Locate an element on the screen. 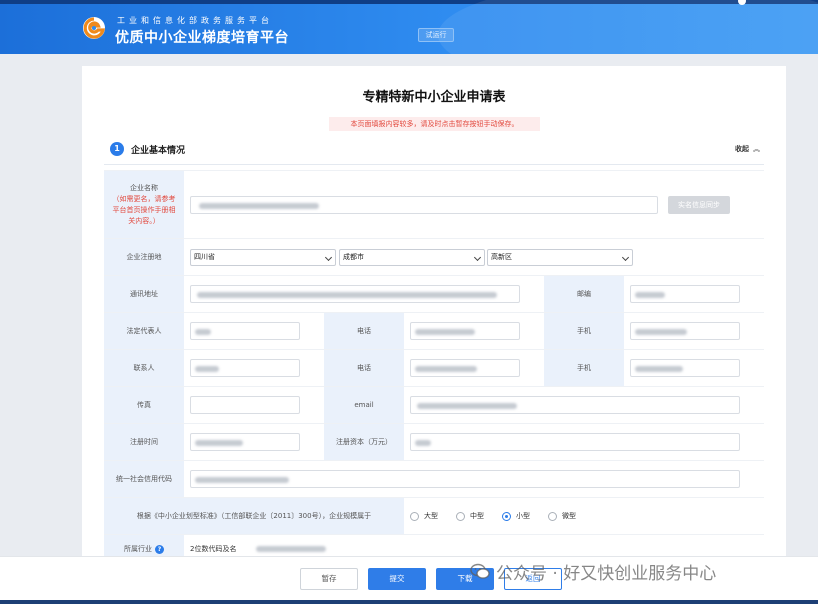 This screenshot has width=818, height=604. scale-option-small: 小型 is located at coordinates (516, 516).